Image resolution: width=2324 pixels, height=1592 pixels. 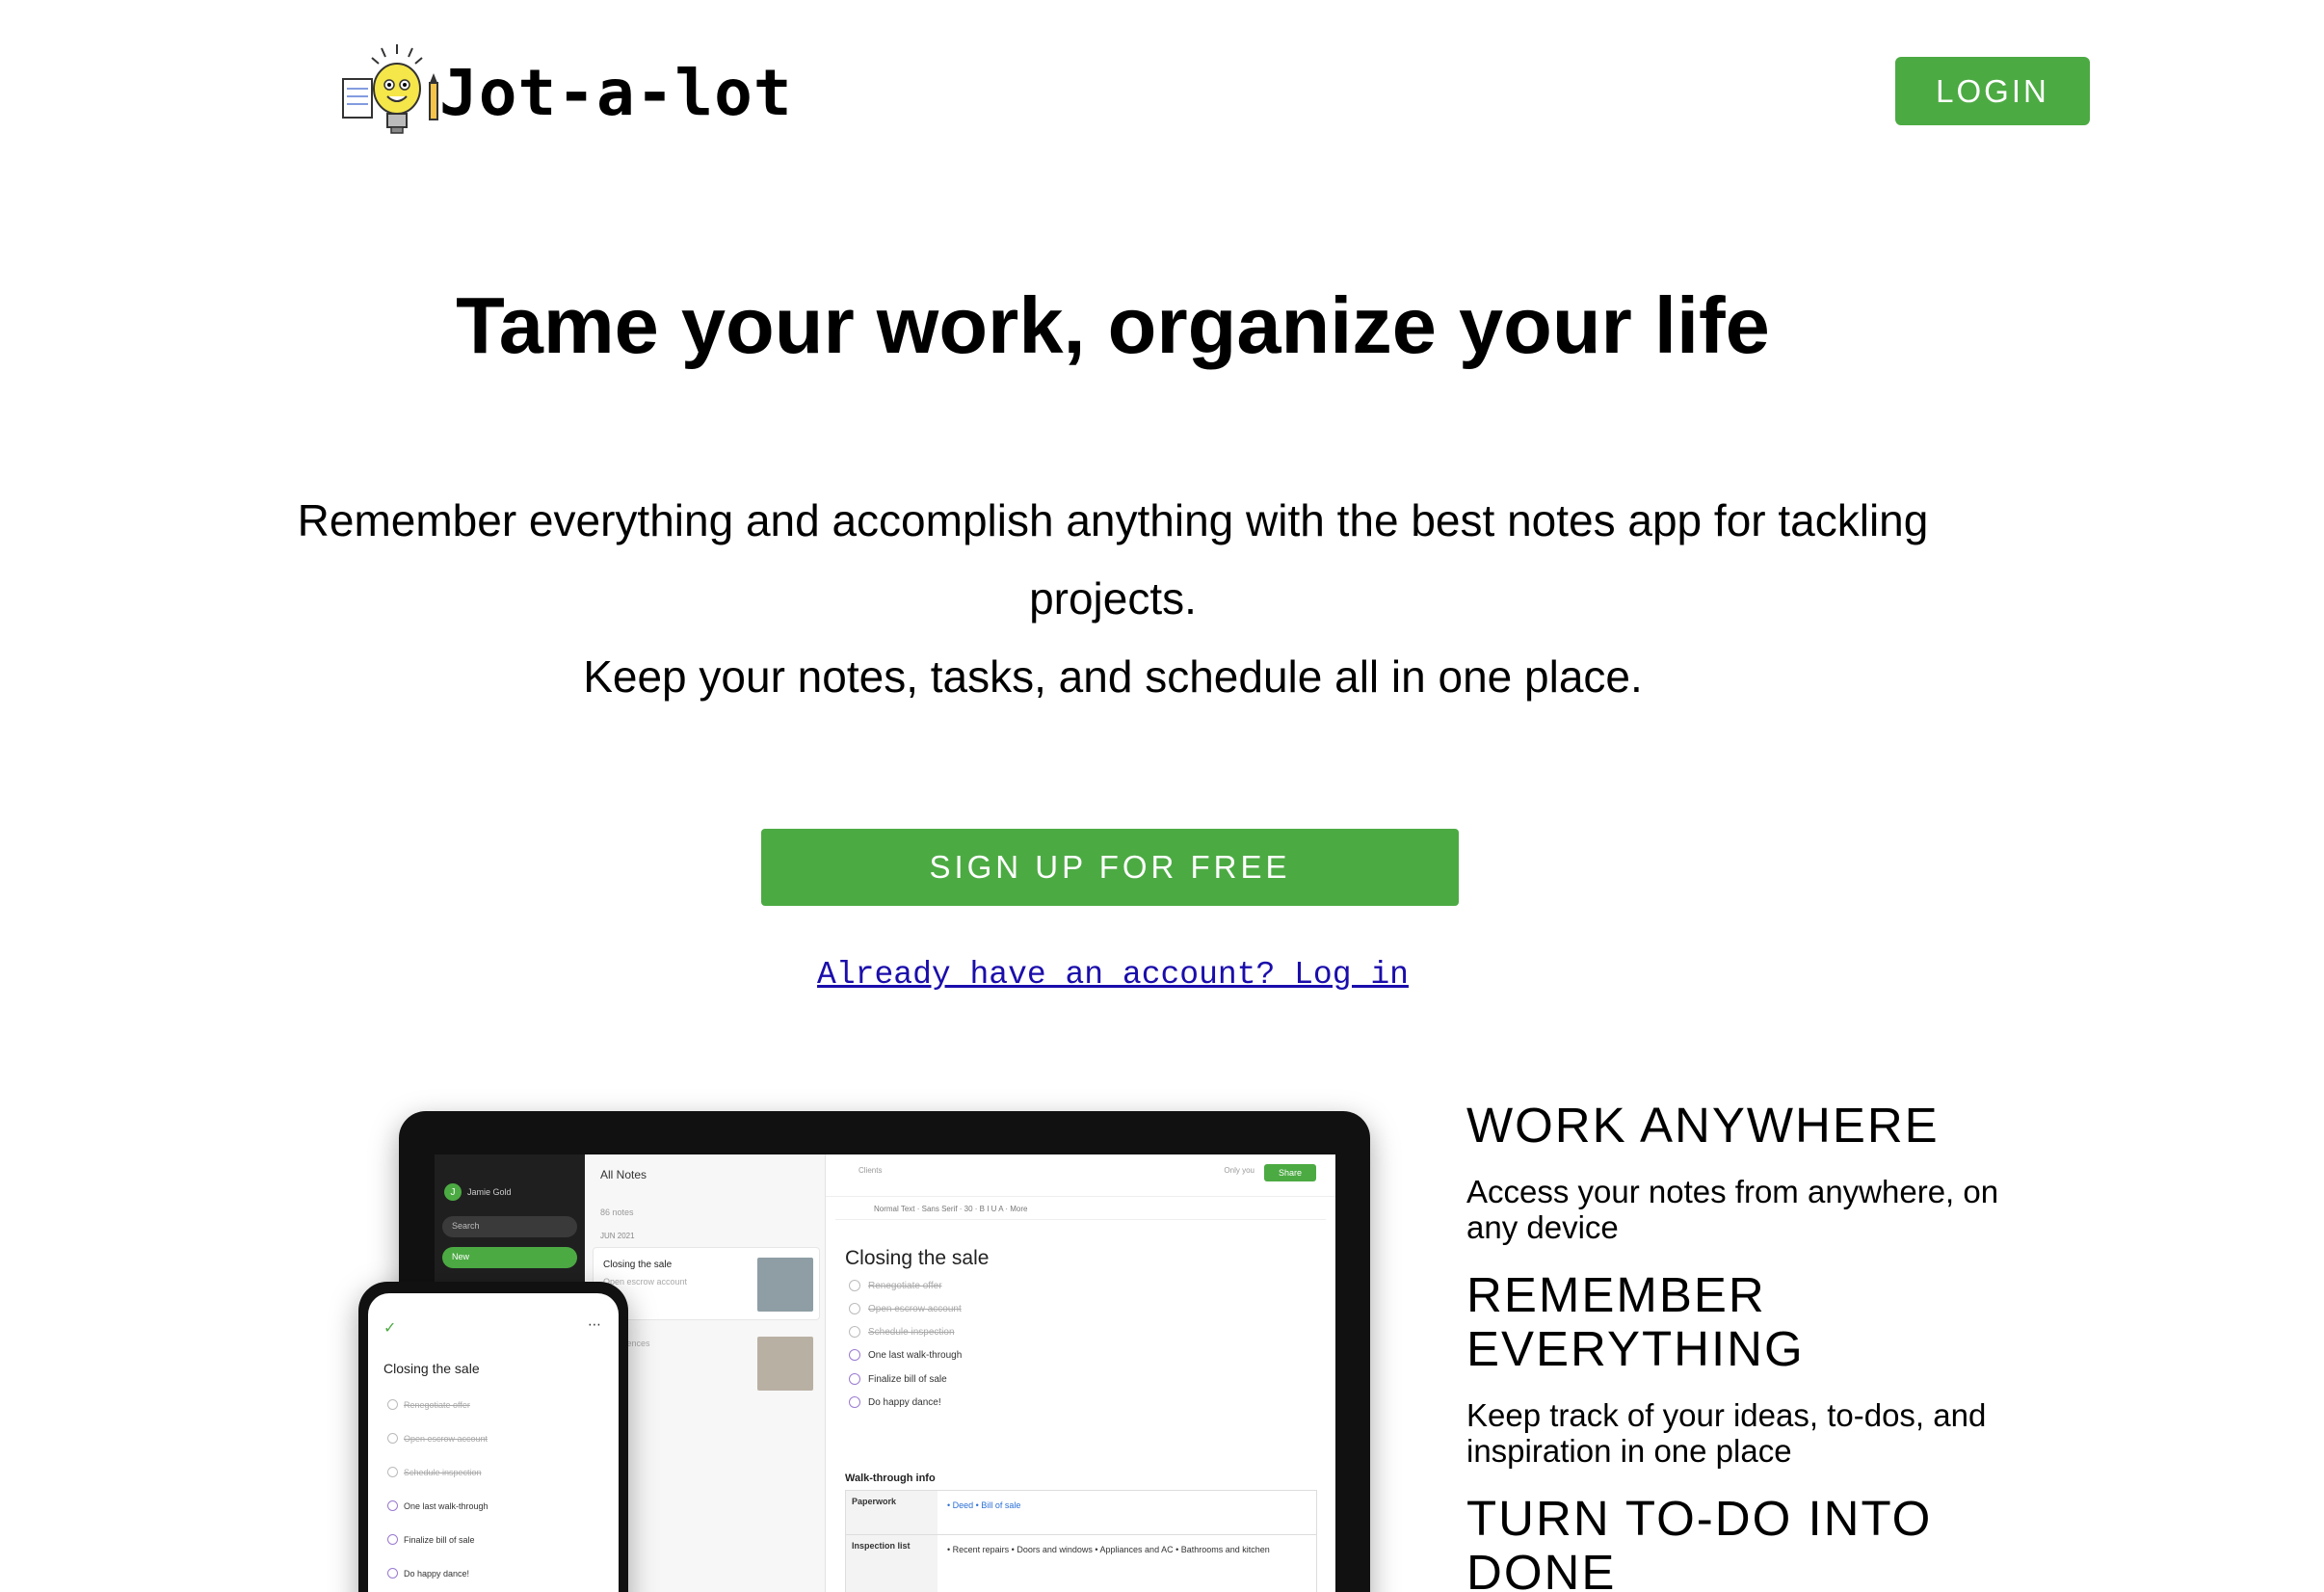 What do you see at coordinates (453, 1192) in the screenshot?
I see `avatar: J` at bounding box center [453, 1192].